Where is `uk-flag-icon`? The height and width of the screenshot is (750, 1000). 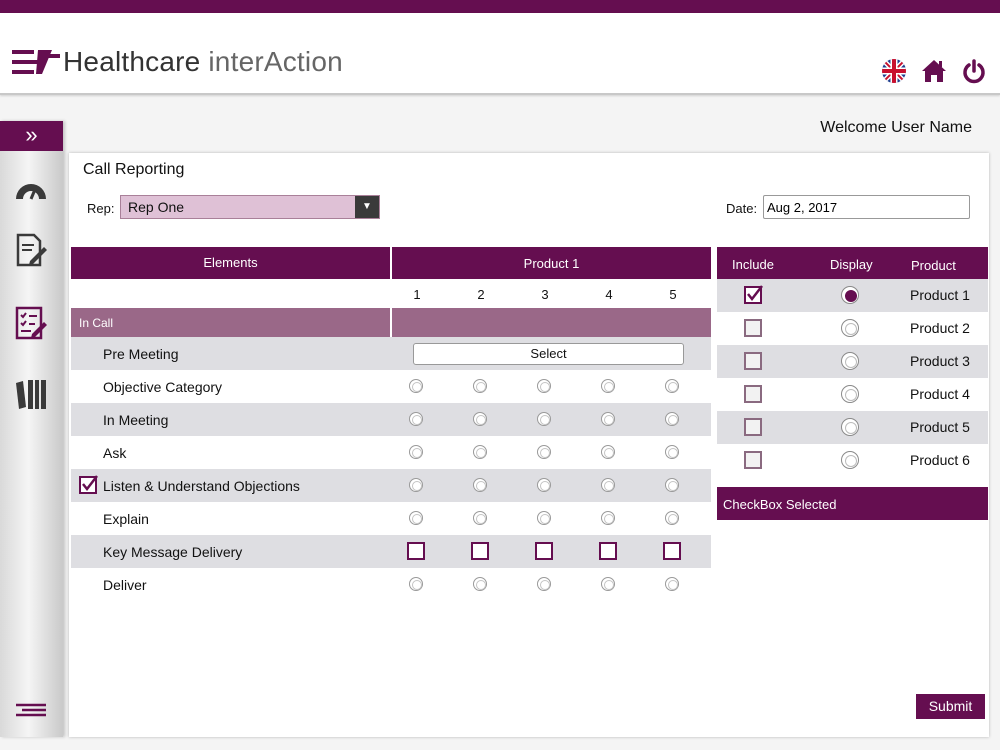
uk-flag-icon is located at coordinates (894, 71).